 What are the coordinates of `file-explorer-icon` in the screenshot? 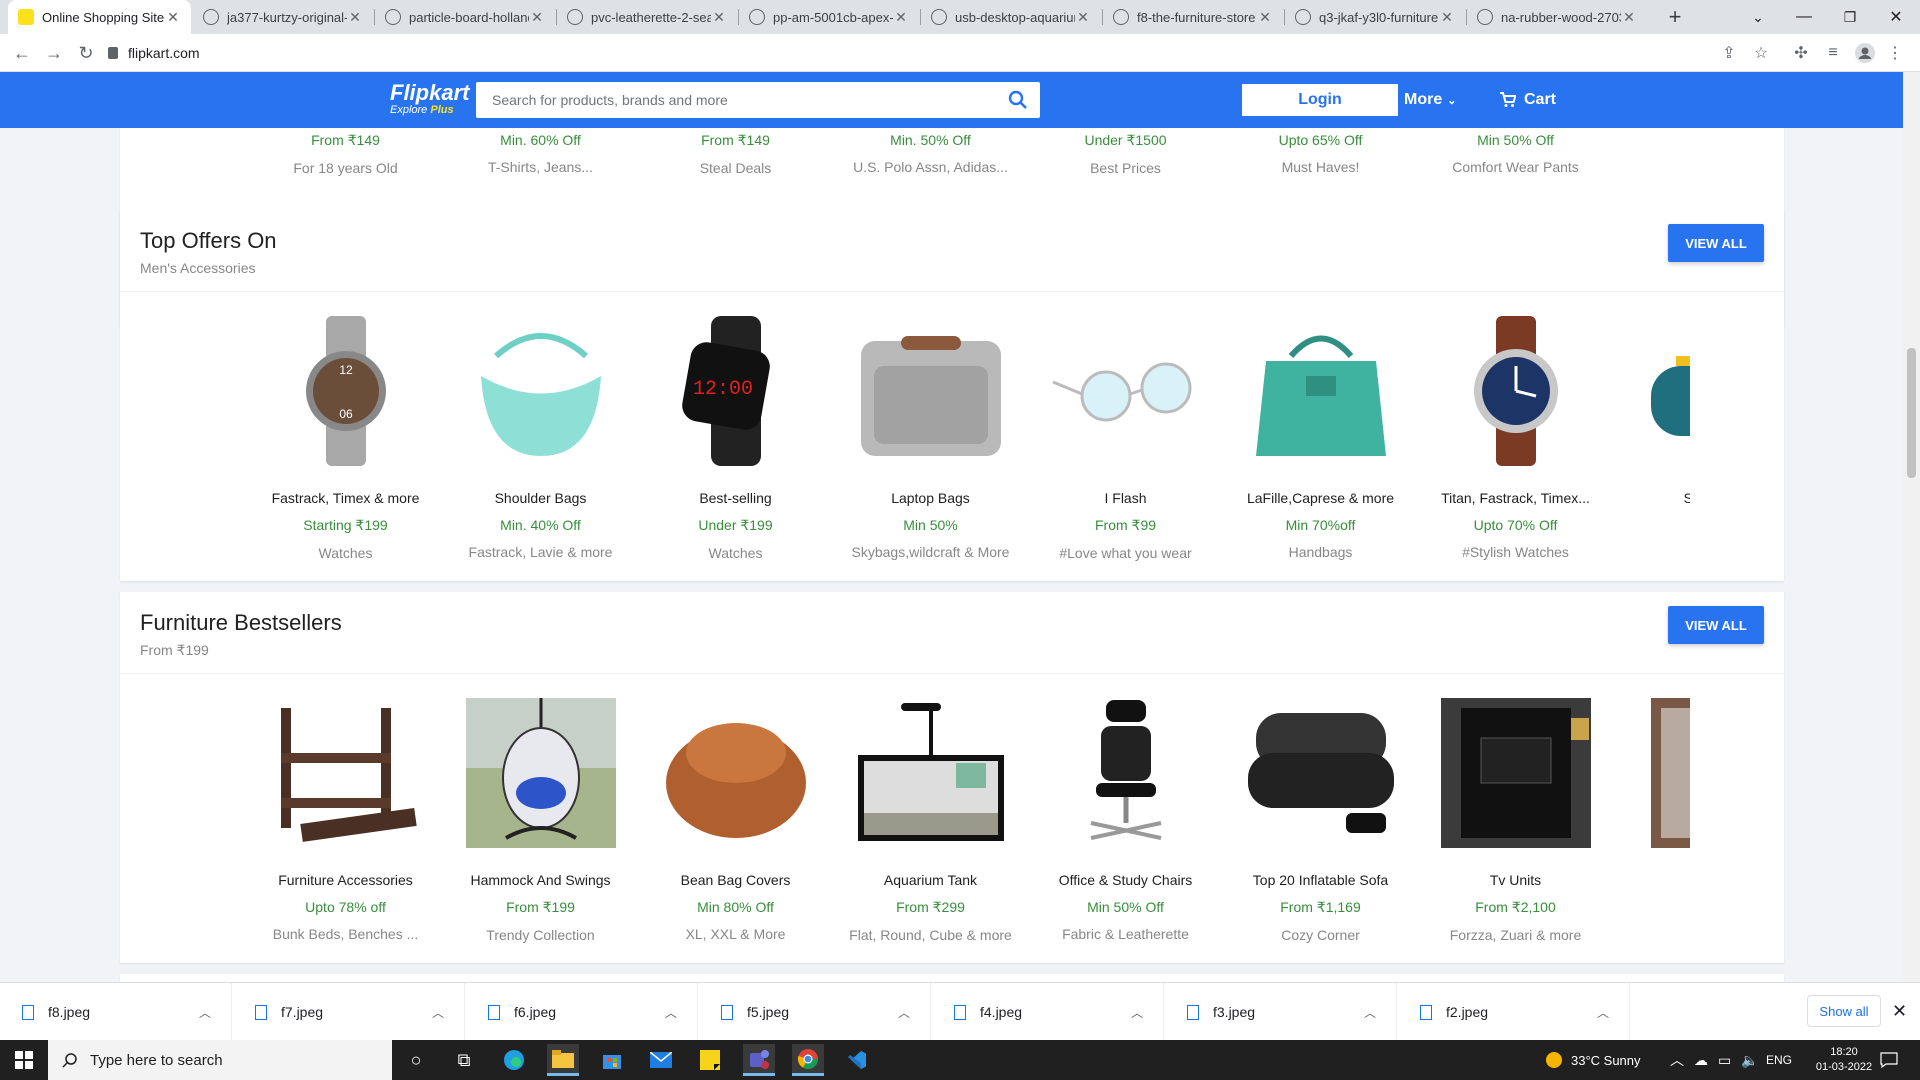 It's located at (563, 1060).